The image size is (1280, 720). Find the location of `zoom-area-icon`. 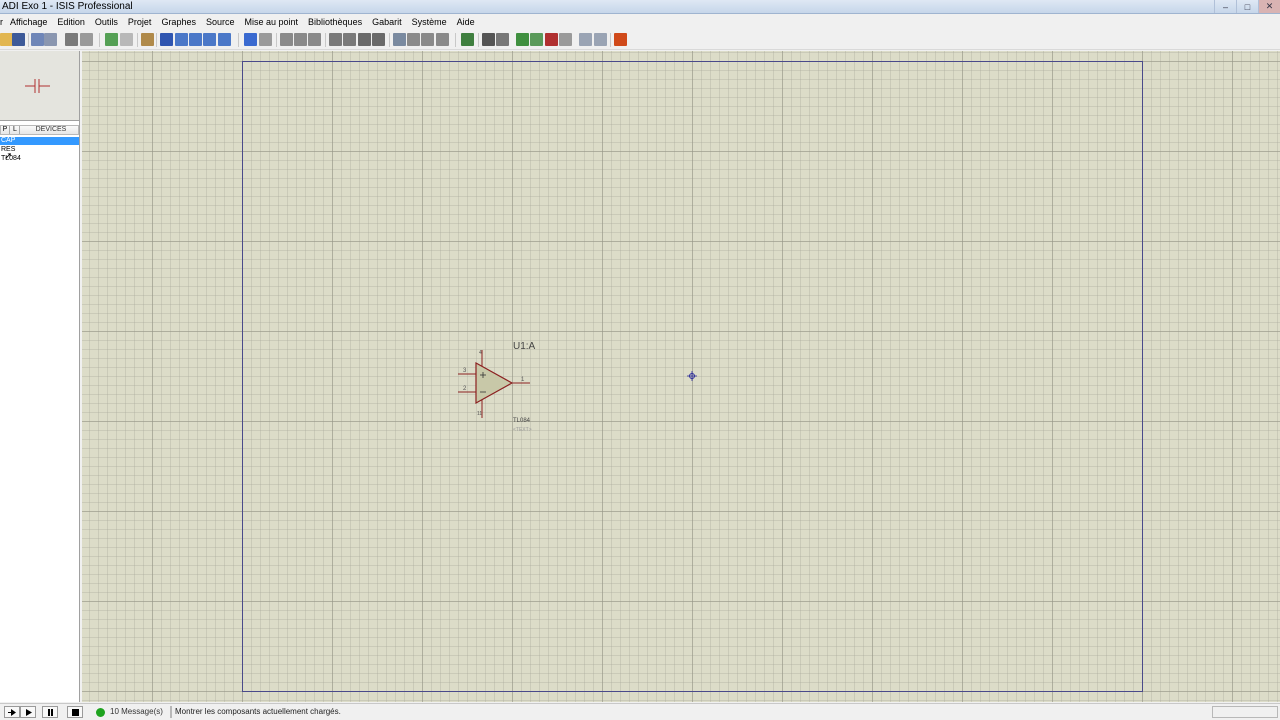

zoom-area-icon is located at coordinates (224, 39).